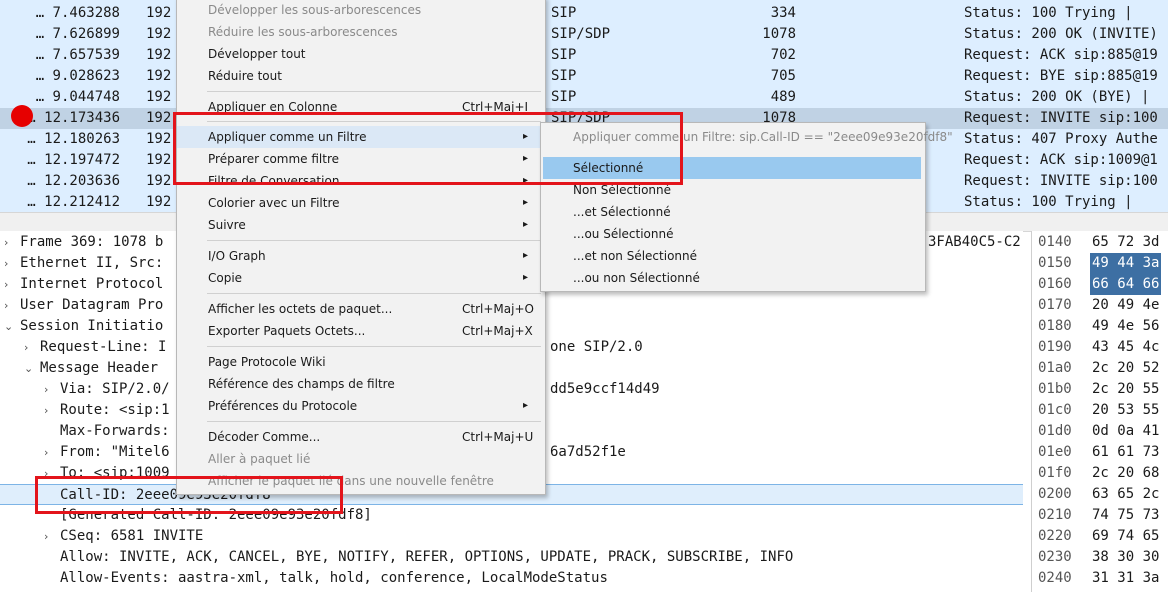 The width and height of the screenshot is (1168, 592). Describe the element at coordinates (22, 116) in the screenshot. I see `breakpoint-marker-icon` at that location.